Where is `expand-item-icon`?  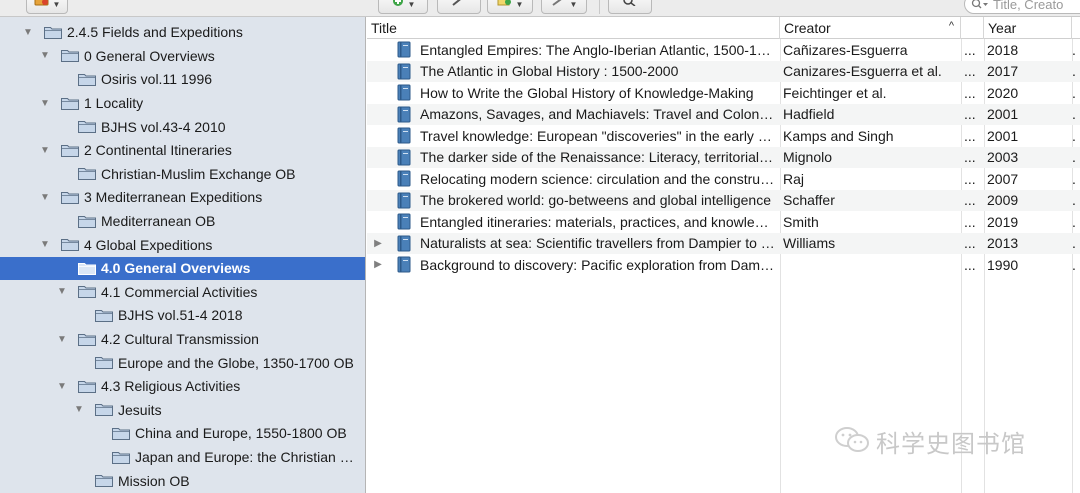 expand-item-icon is located at coordinates (378, 115).